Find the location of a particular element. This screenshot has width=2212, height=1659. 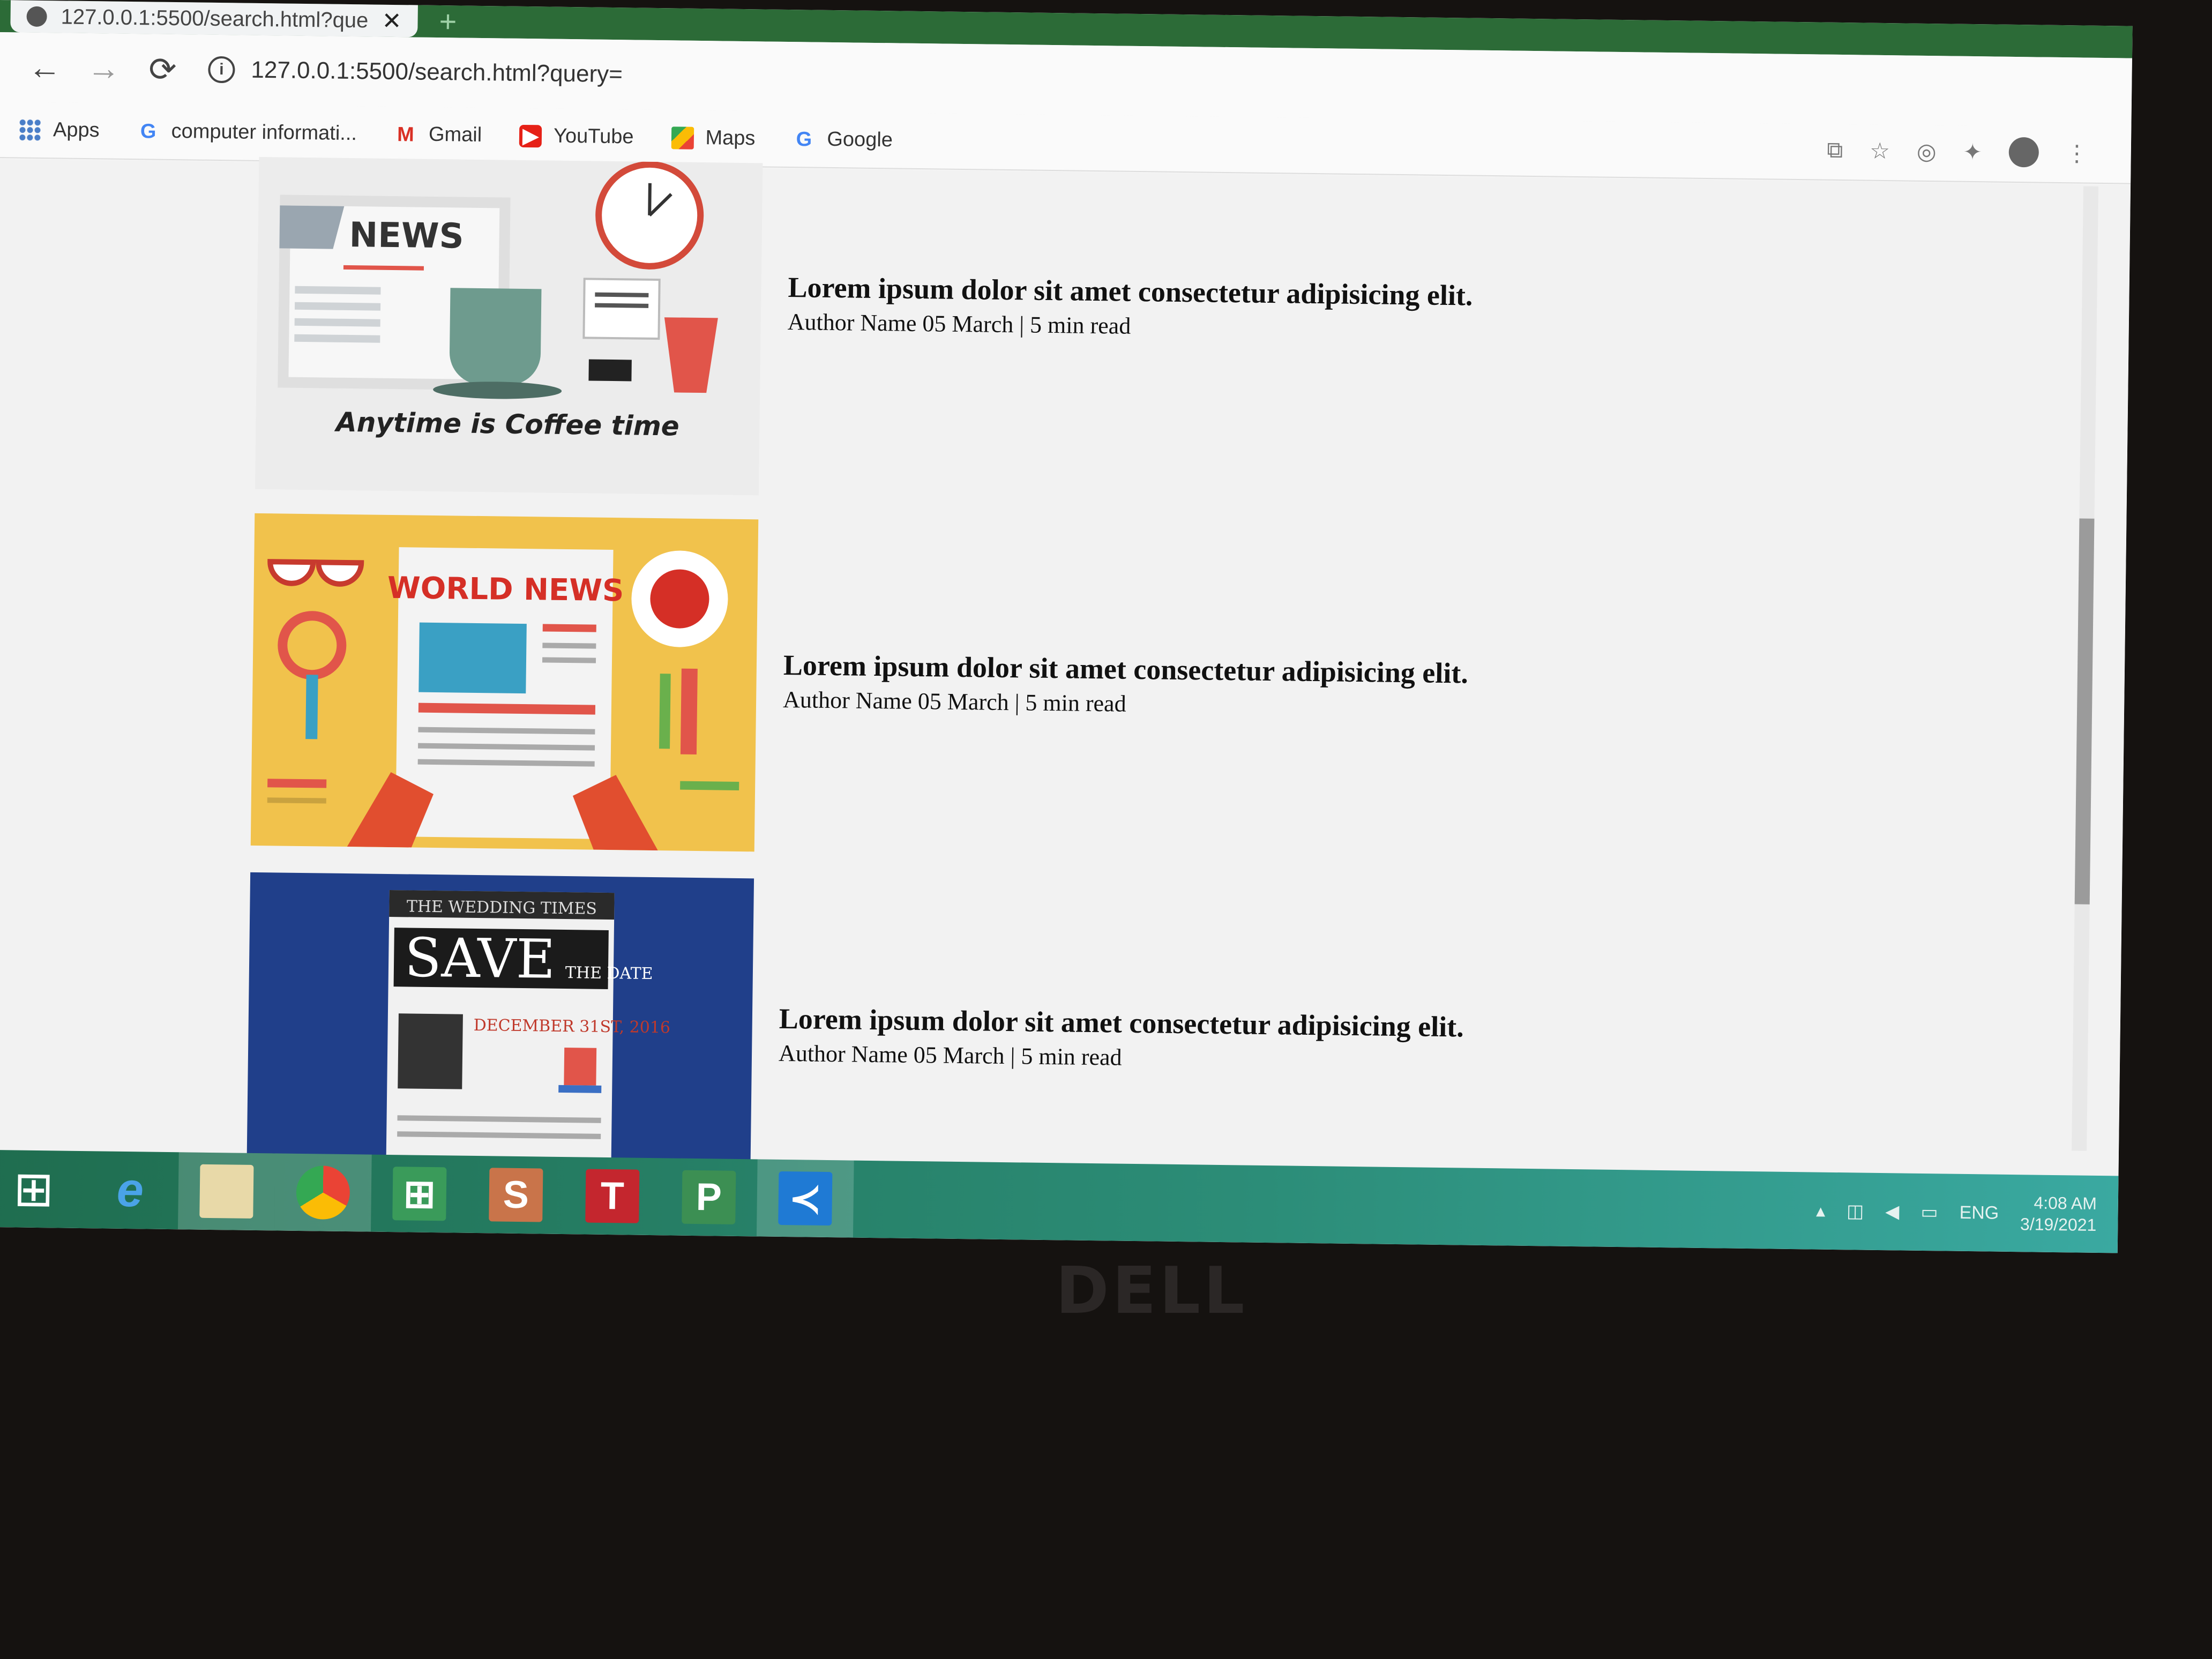

taskbar-vscode: ≺ is located at coordinates (805, 1198).